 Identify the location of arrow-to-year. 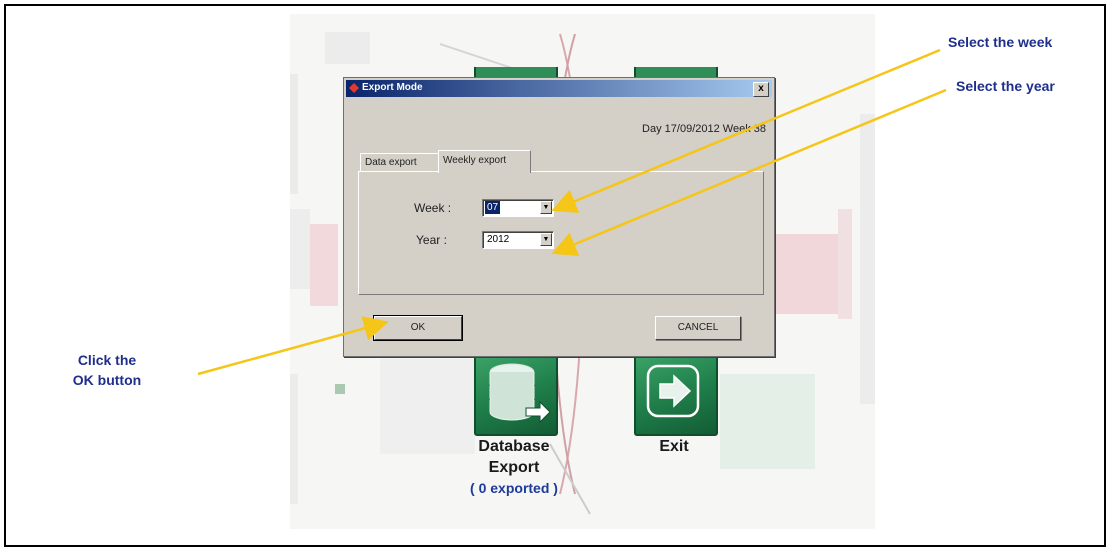
(749, 172).